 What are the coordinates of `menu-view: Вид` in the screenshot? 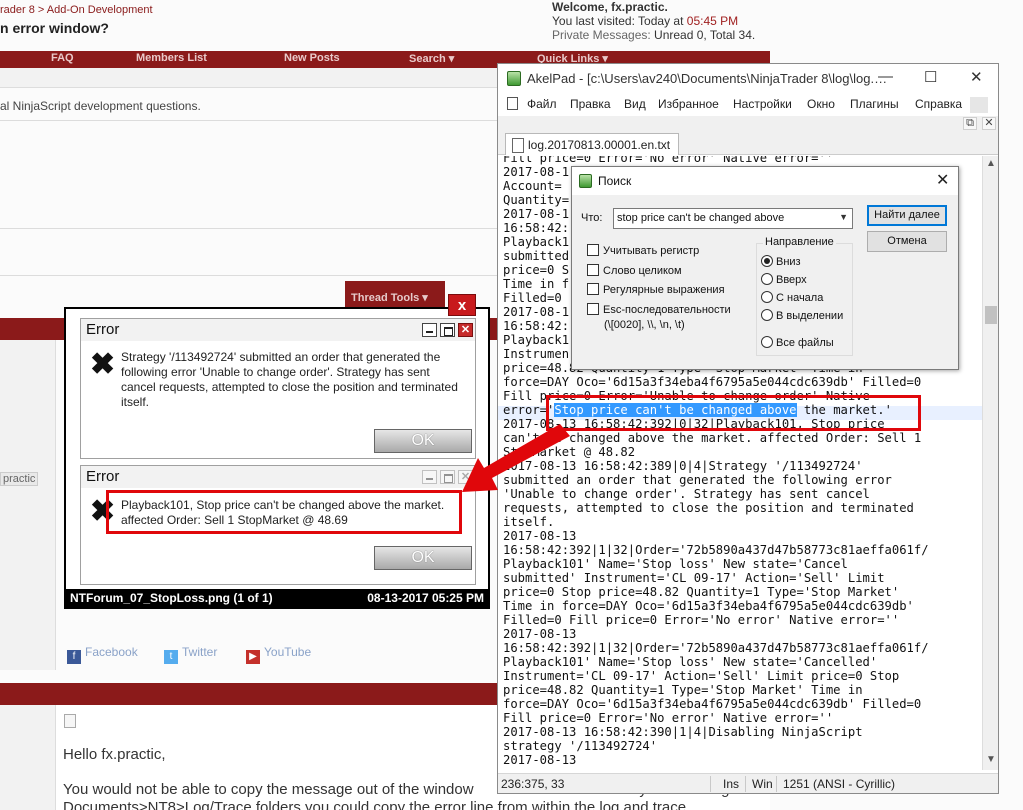 It's located at (635, 104).